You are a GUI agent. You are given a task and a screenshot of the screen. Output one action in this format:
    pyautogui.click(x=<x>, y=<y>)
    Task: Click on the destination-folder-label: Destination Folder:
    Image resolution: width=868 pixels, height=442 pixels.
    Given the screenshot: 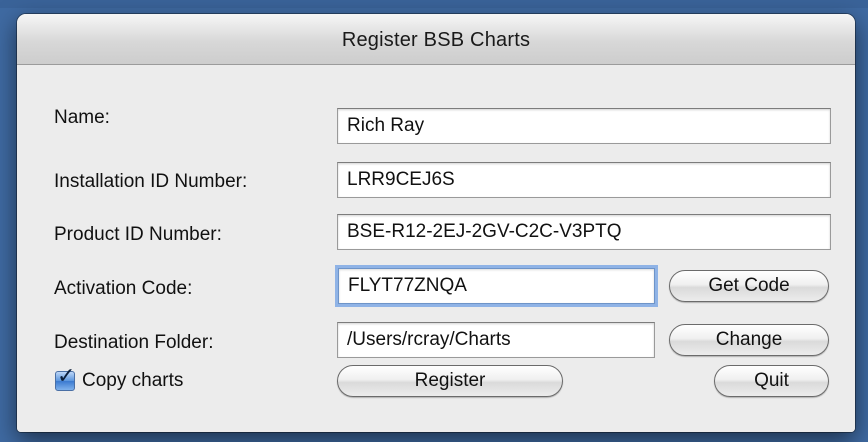 What is the action you would take?
    pyautogui.click(x=134, y=342)
    